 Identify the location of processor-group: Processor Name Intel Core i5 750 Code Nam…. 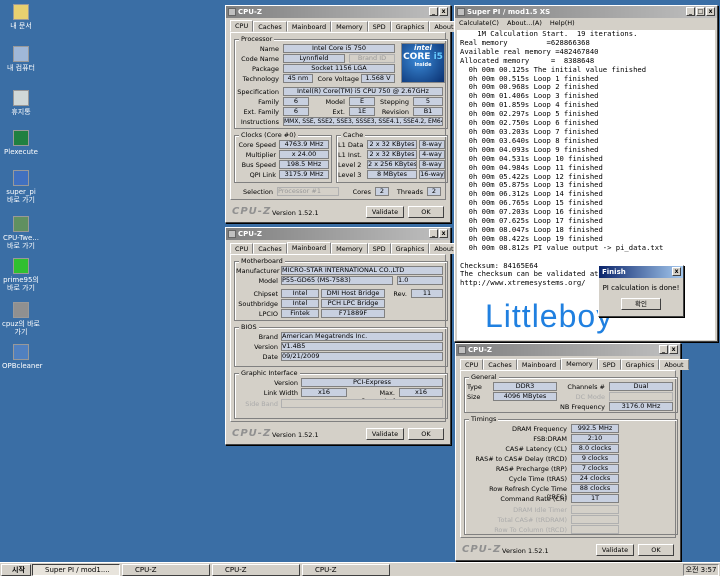
(341, 82).